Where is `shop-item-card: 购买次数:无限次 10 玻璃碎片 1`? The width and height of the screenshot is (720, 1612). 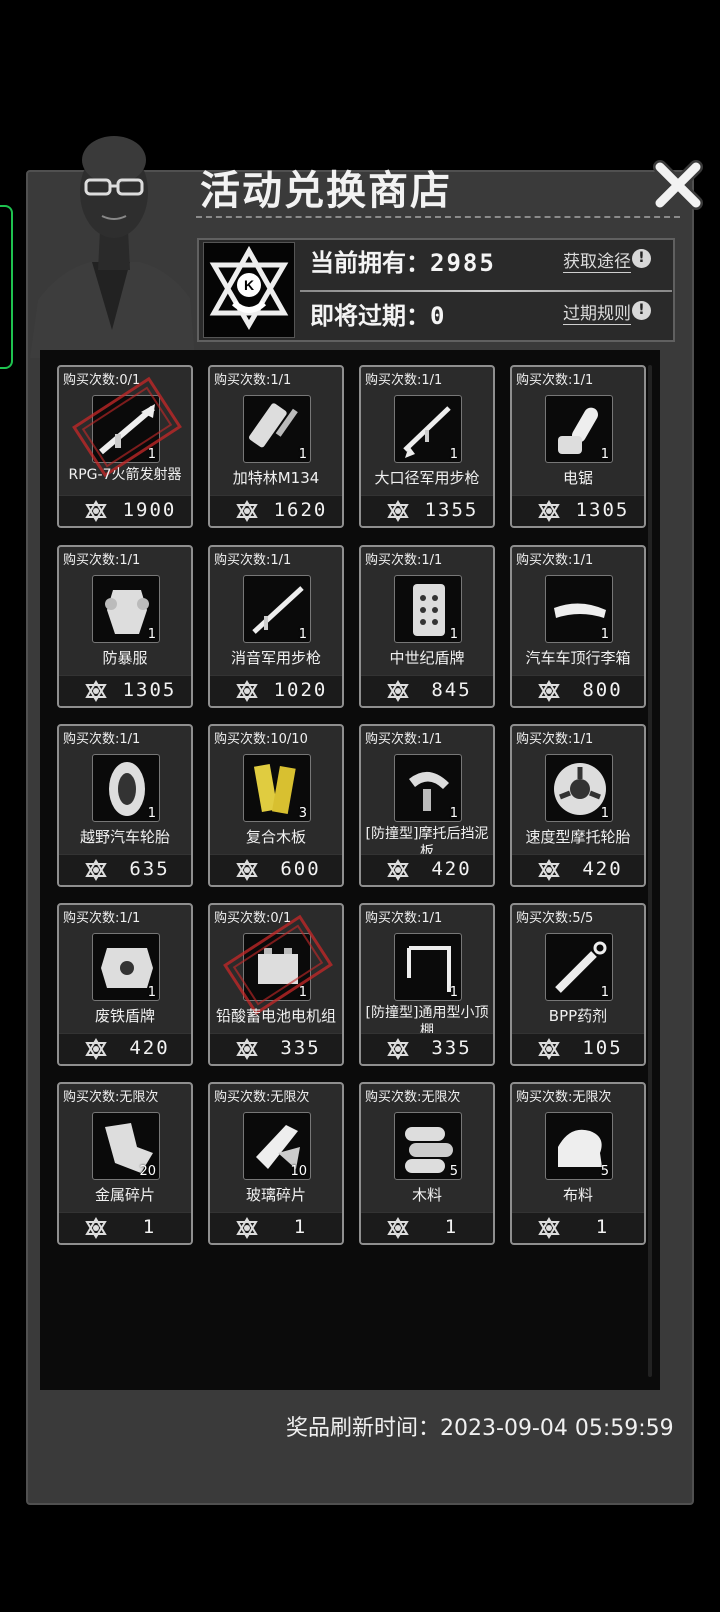 shop-item-card: 购买次数:无限次 10 玻璃碎片 1 is located at coordinates (276, 1163).